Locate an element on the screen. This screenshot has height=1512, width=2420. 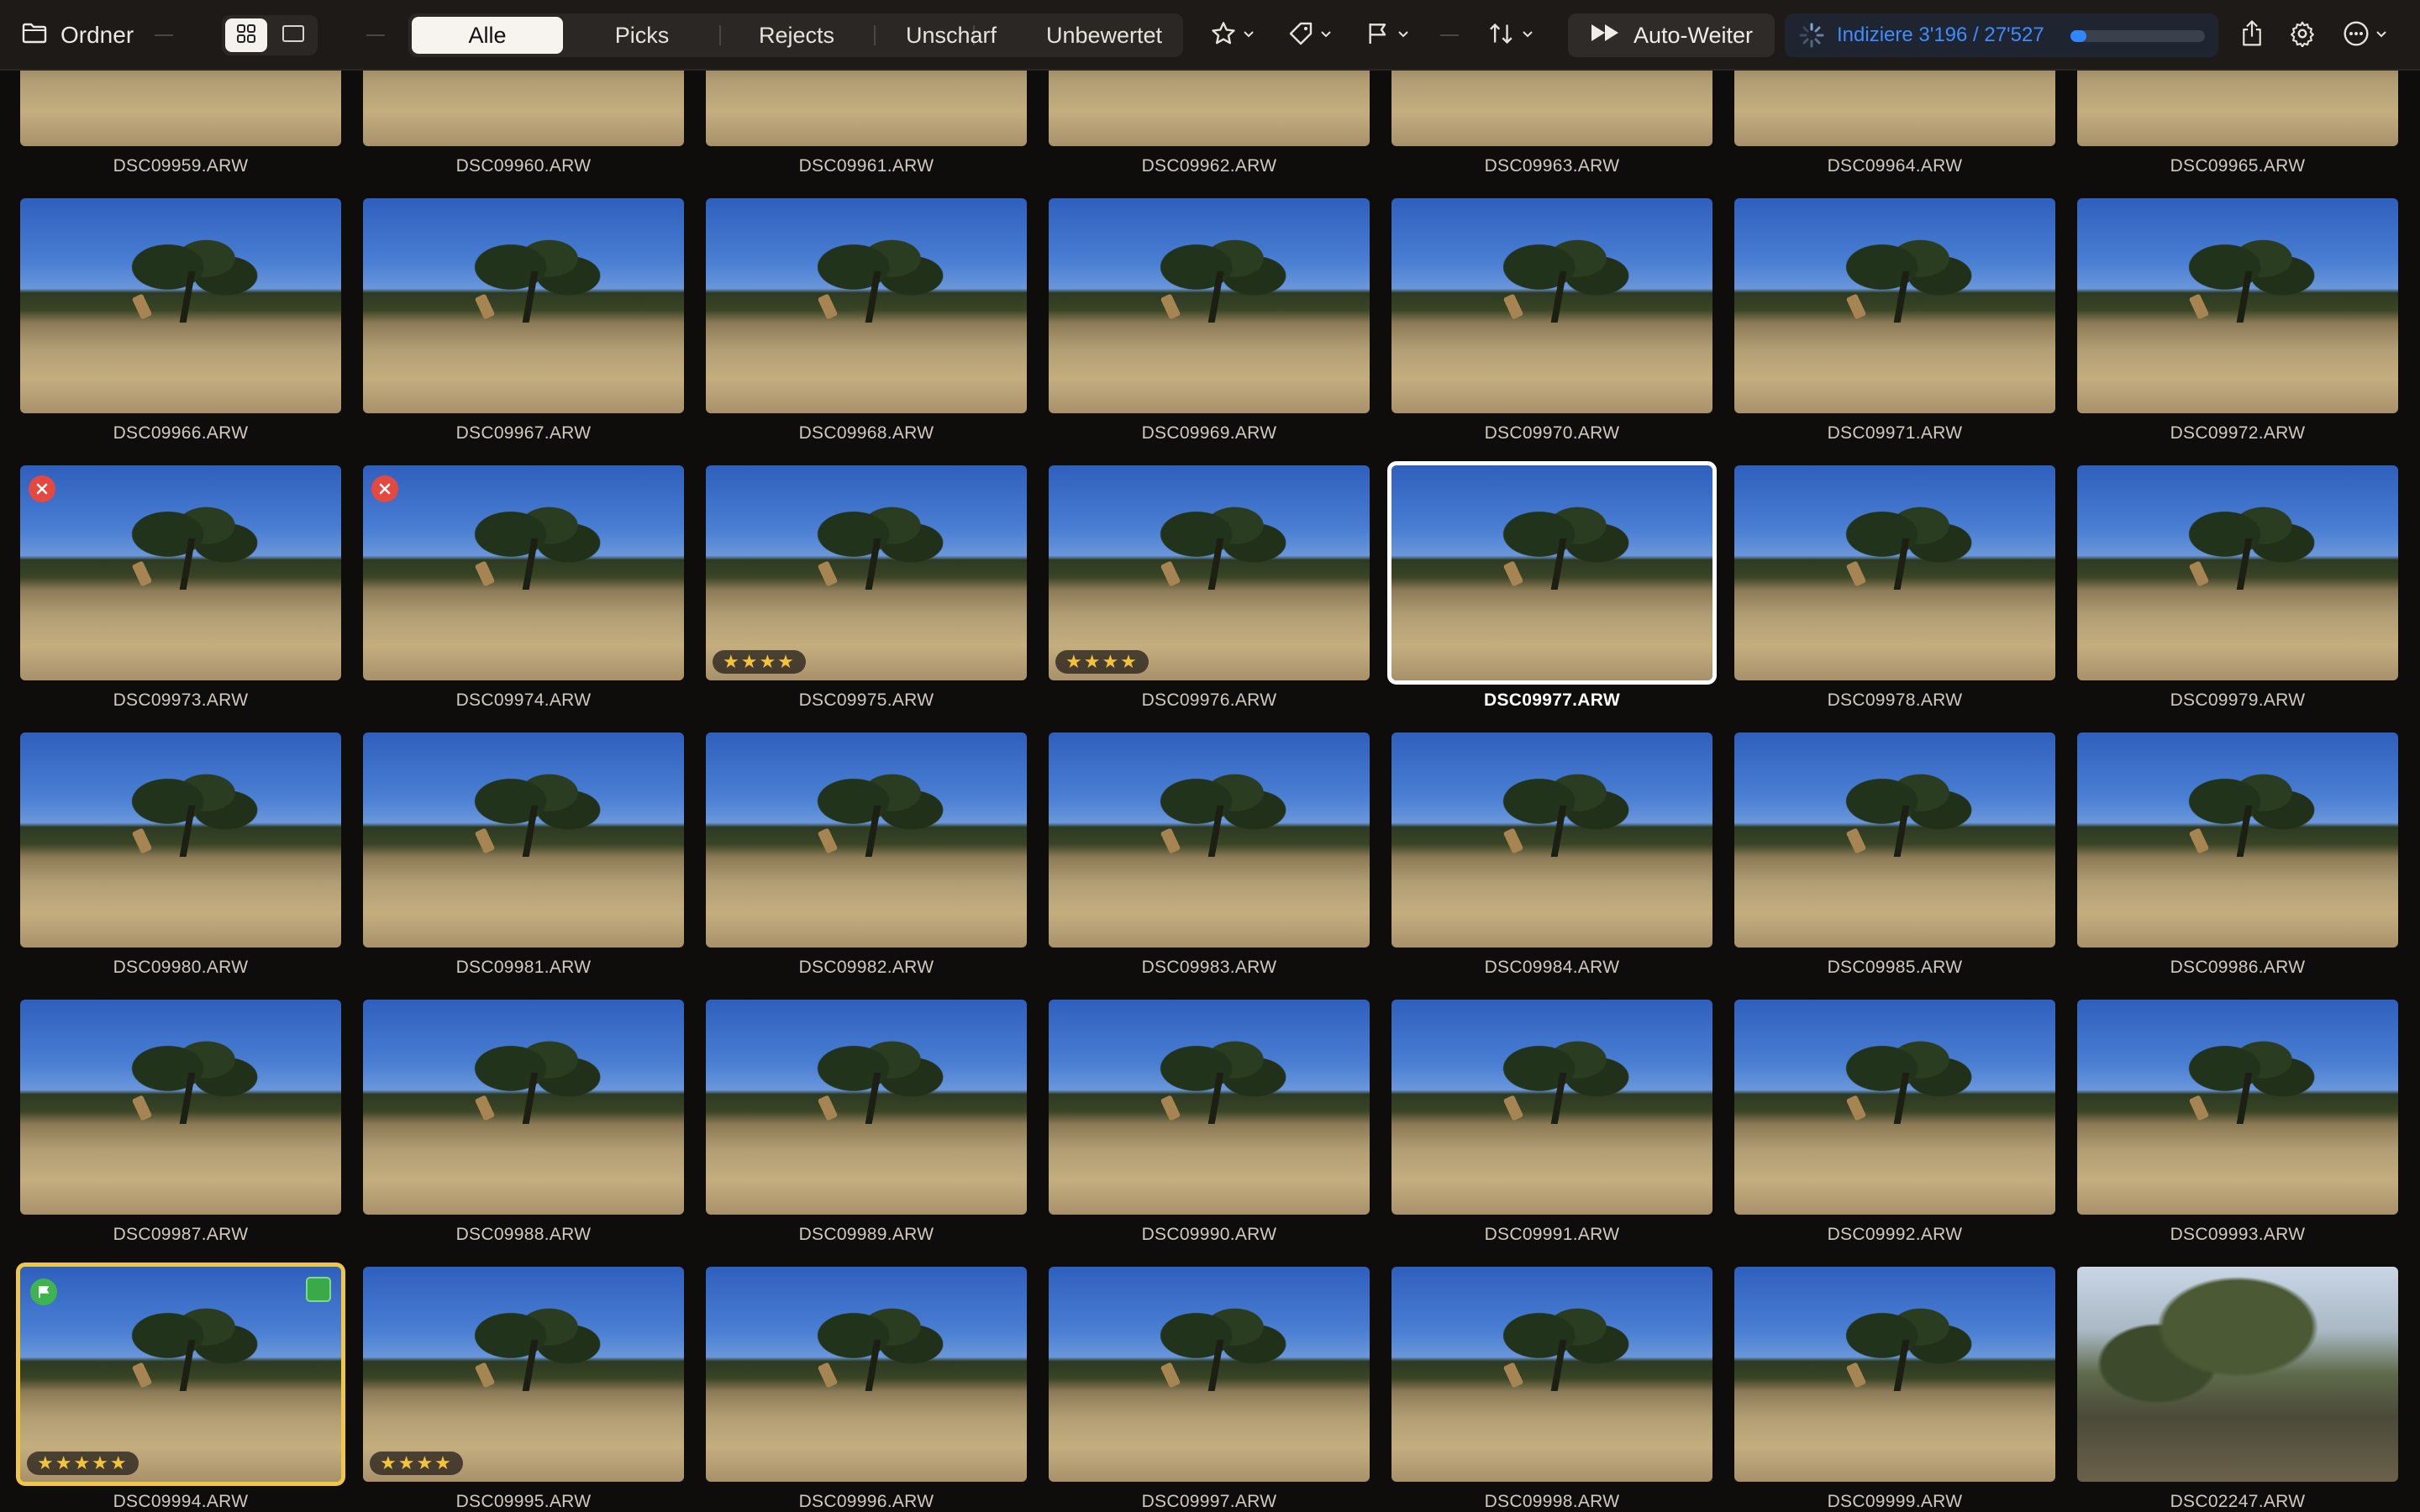
photo-cell: DSC09968.ARW is located at coordinates (867, 331).